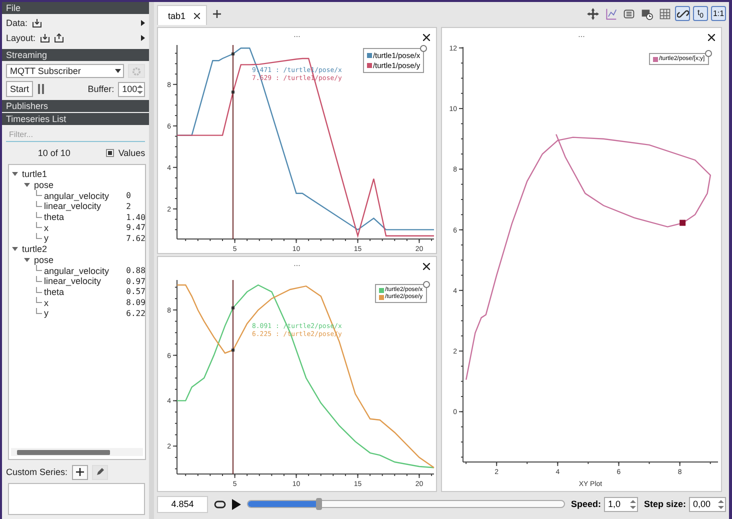  Describe the element at coordinates (646, 14) in the screenshot. I see `clock-icon` at that location.